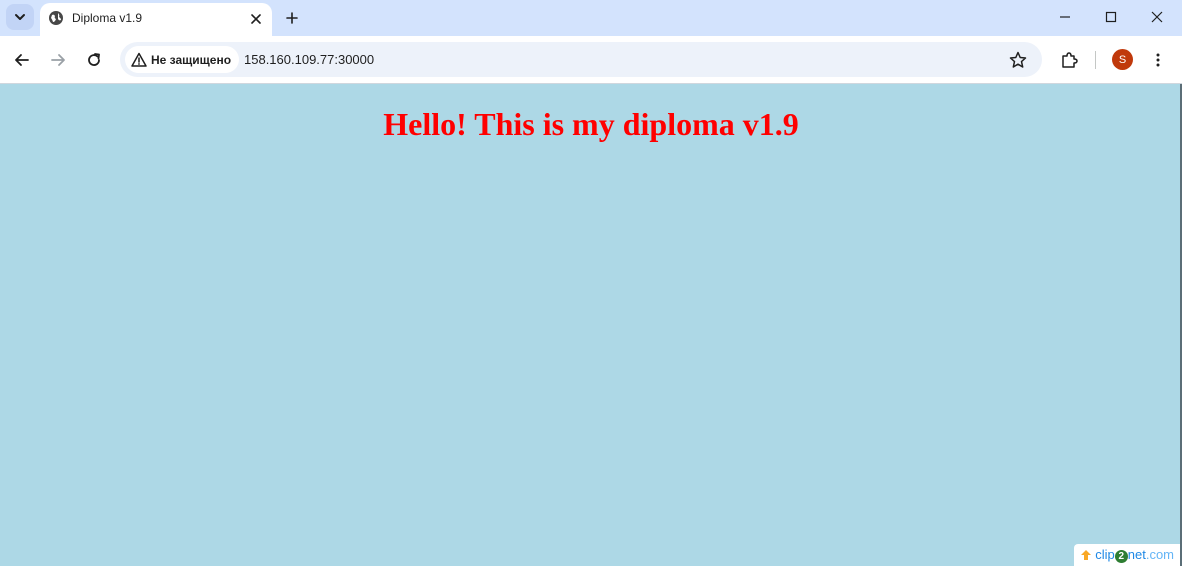  I want to click on maximize-icon, so click(1111, 17).